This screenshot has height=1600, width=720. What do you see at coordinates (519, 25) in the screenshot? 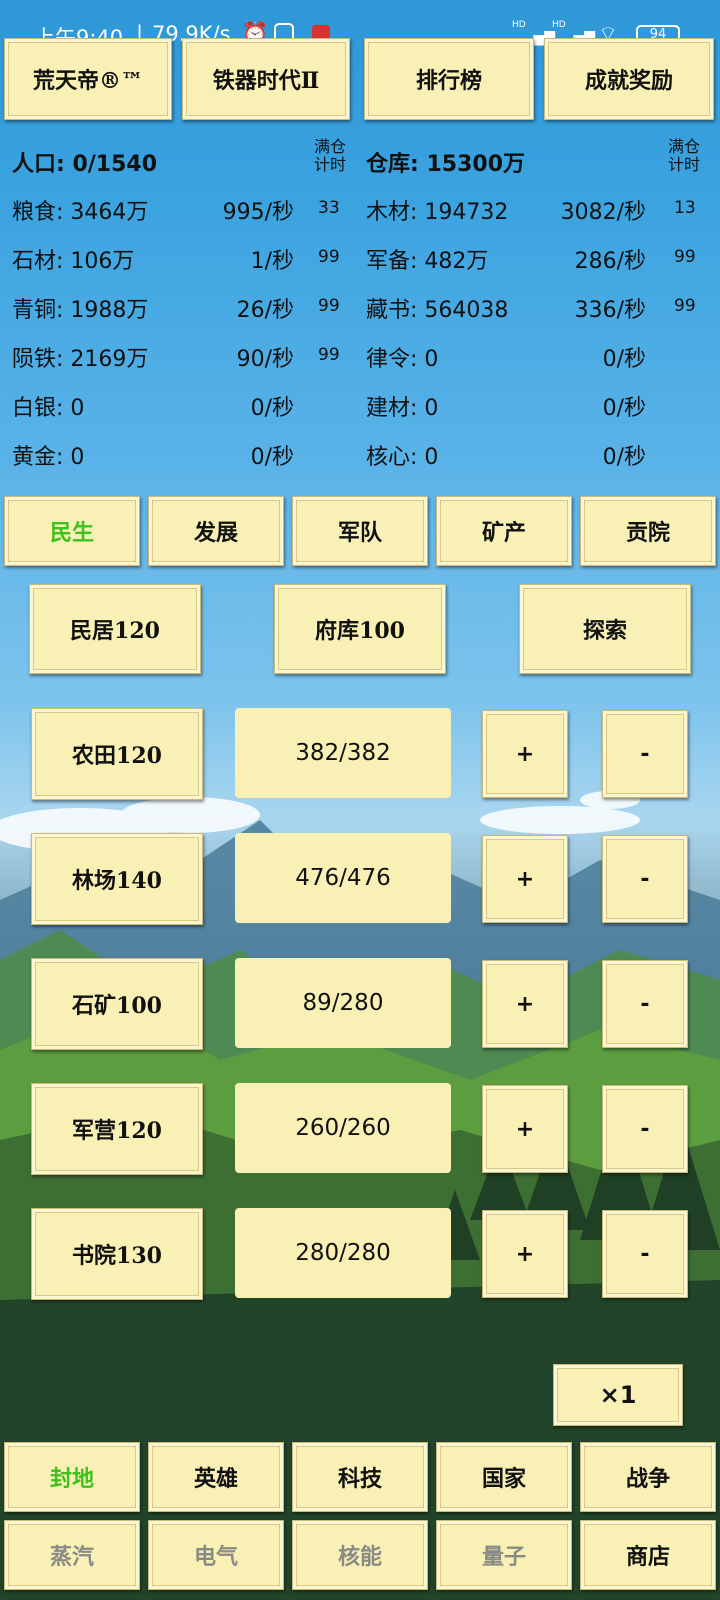
I see `signal-hd-1: HD` at bounding box center [519, 25].